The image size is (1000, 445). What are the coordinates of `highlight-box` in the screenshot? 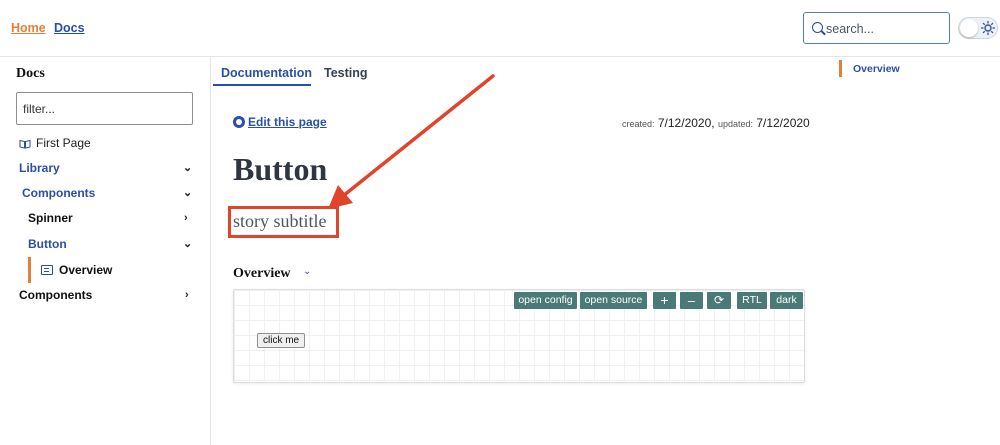 It's located at (283, 222).